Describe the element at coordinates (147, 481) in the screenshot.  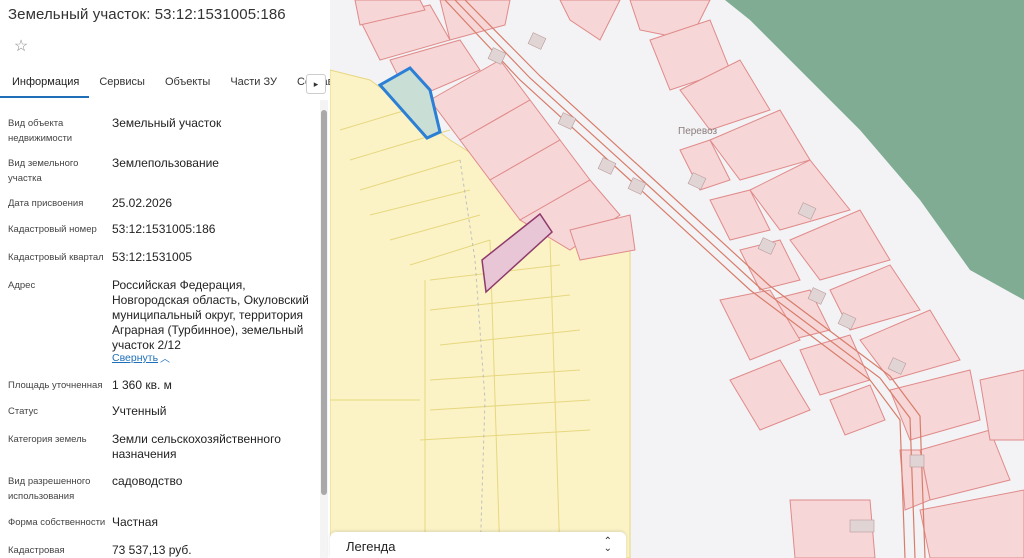
I see `property-value: садоводство` at that location.